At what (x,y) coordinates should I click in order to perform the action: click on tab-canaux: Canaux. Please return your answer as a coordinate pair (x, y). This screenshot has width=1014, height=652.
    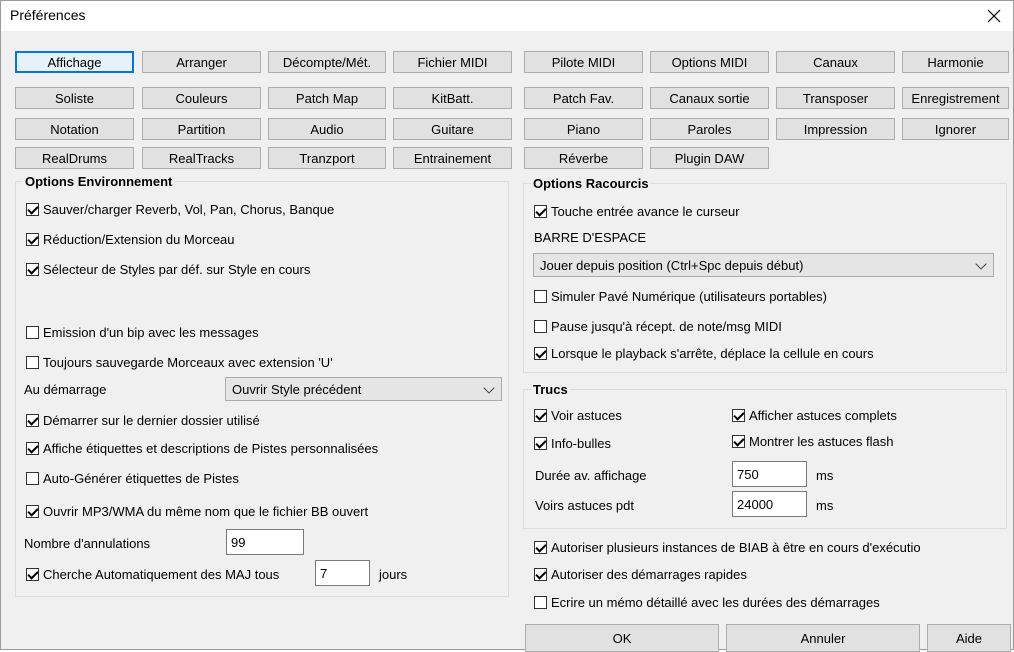
    Looking at the image, I should click on (835, 62).